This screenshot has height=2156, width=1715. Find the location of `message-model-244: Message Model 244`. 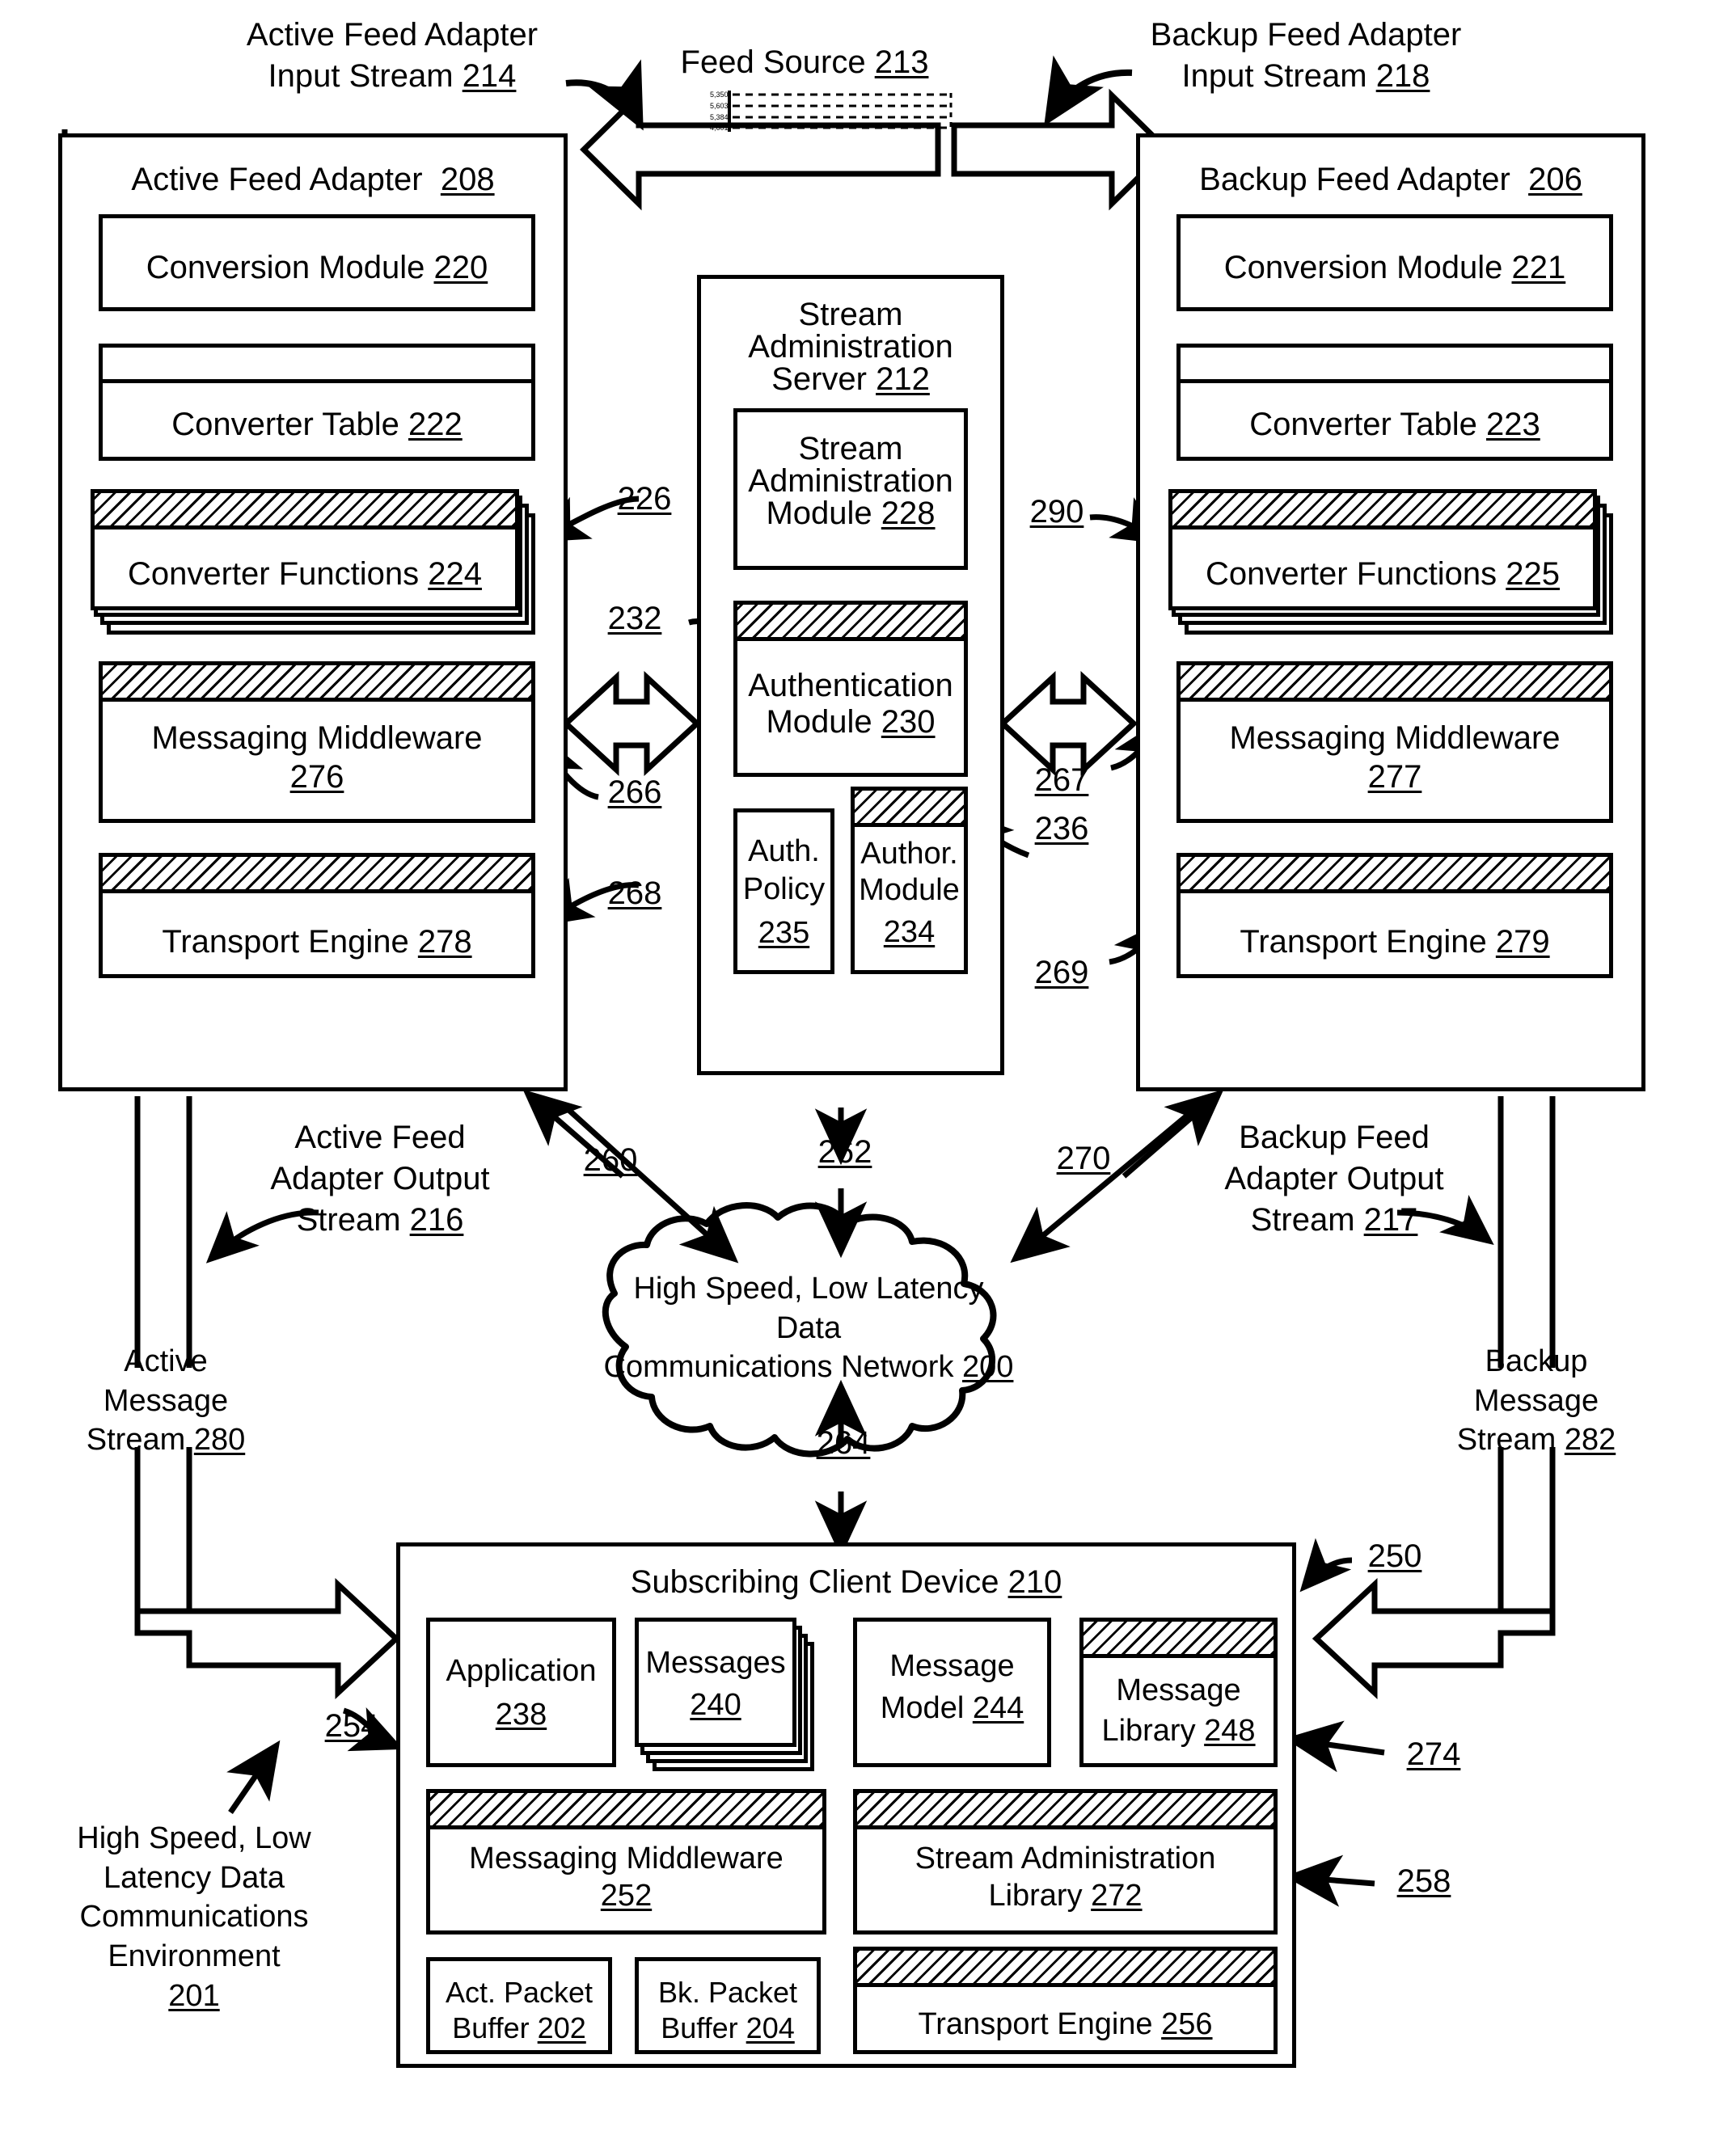

message-model-244: Message Model 244 is located at coordinates (952, 1693).